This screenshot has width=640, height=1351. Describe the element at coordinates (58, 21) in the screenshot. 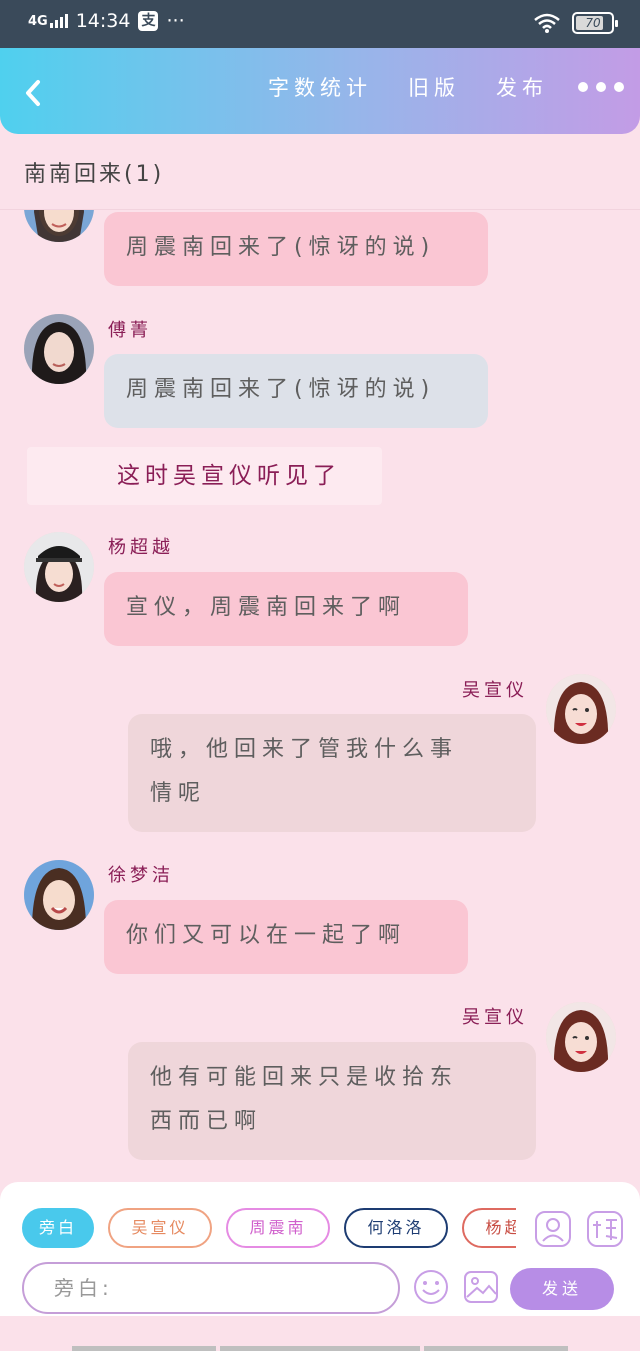

I see `signal-icon` at that location.